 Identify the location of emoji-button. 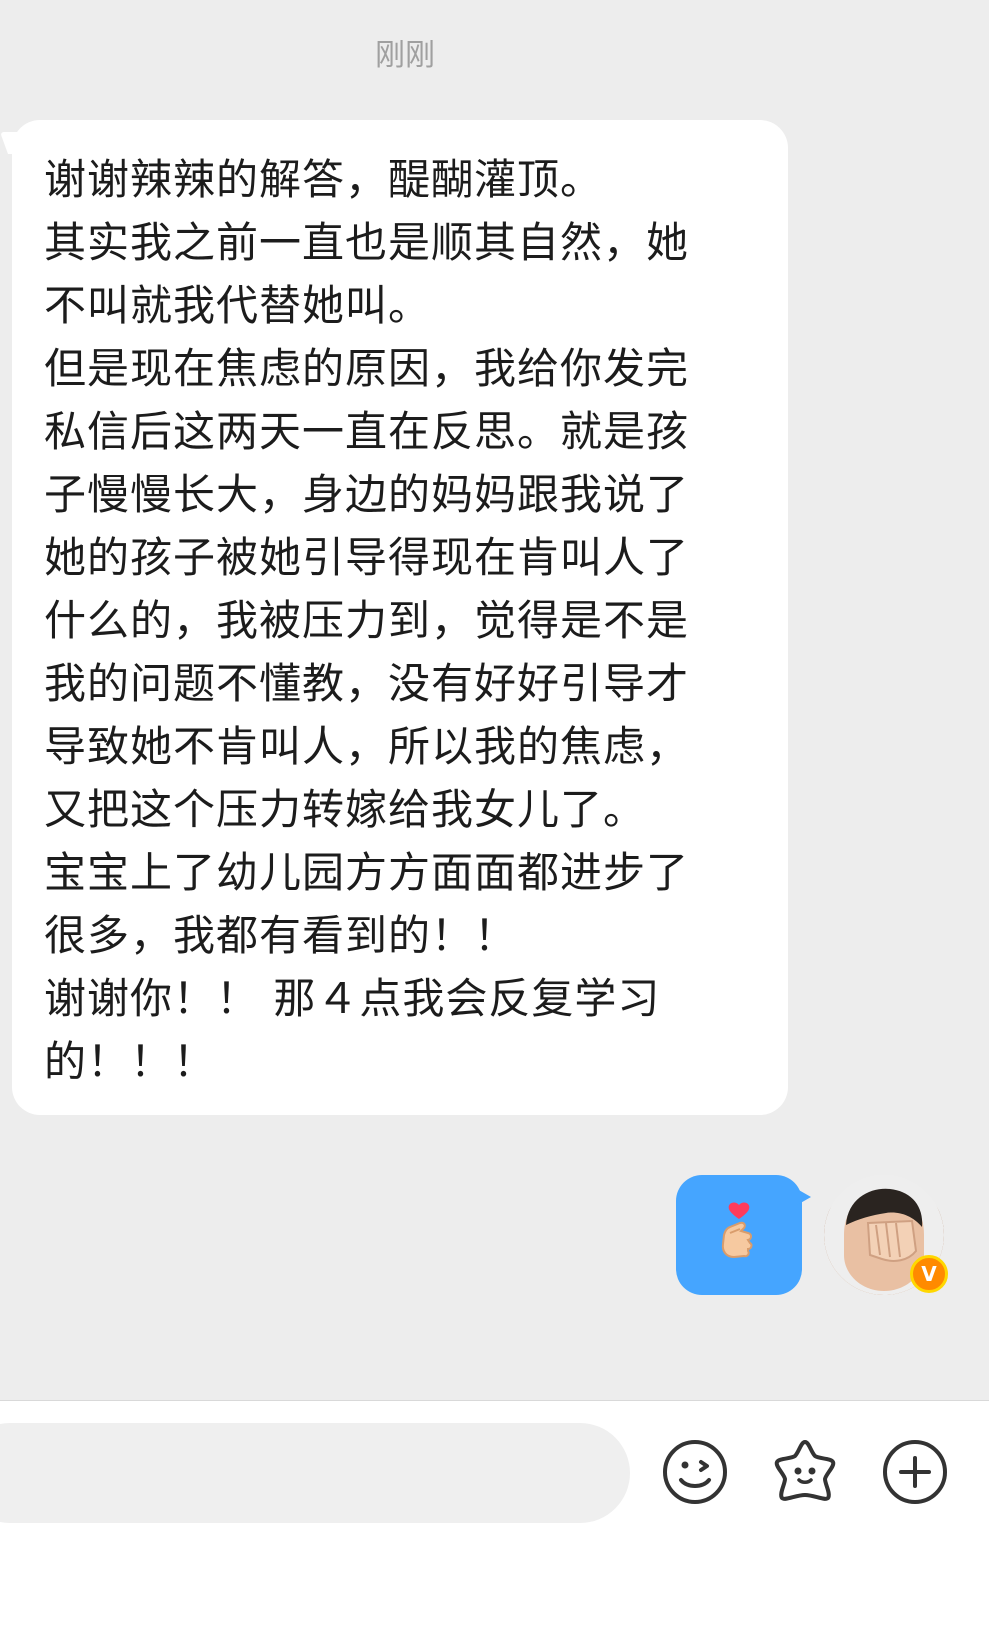
(695, 1474).